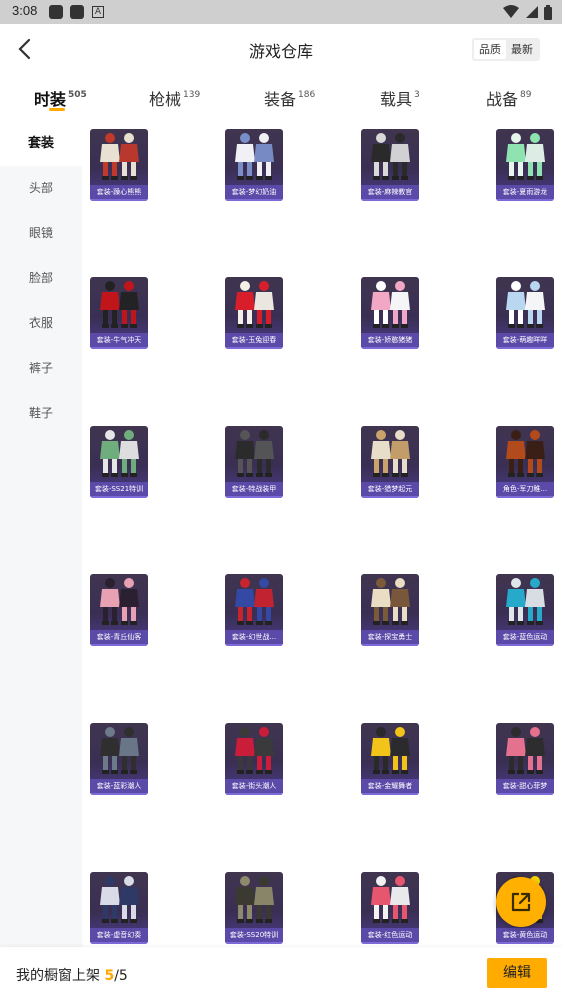  Describe the element at coordinates (109, 976) in the screenshot. I see `showcase-current: 5` at that location.